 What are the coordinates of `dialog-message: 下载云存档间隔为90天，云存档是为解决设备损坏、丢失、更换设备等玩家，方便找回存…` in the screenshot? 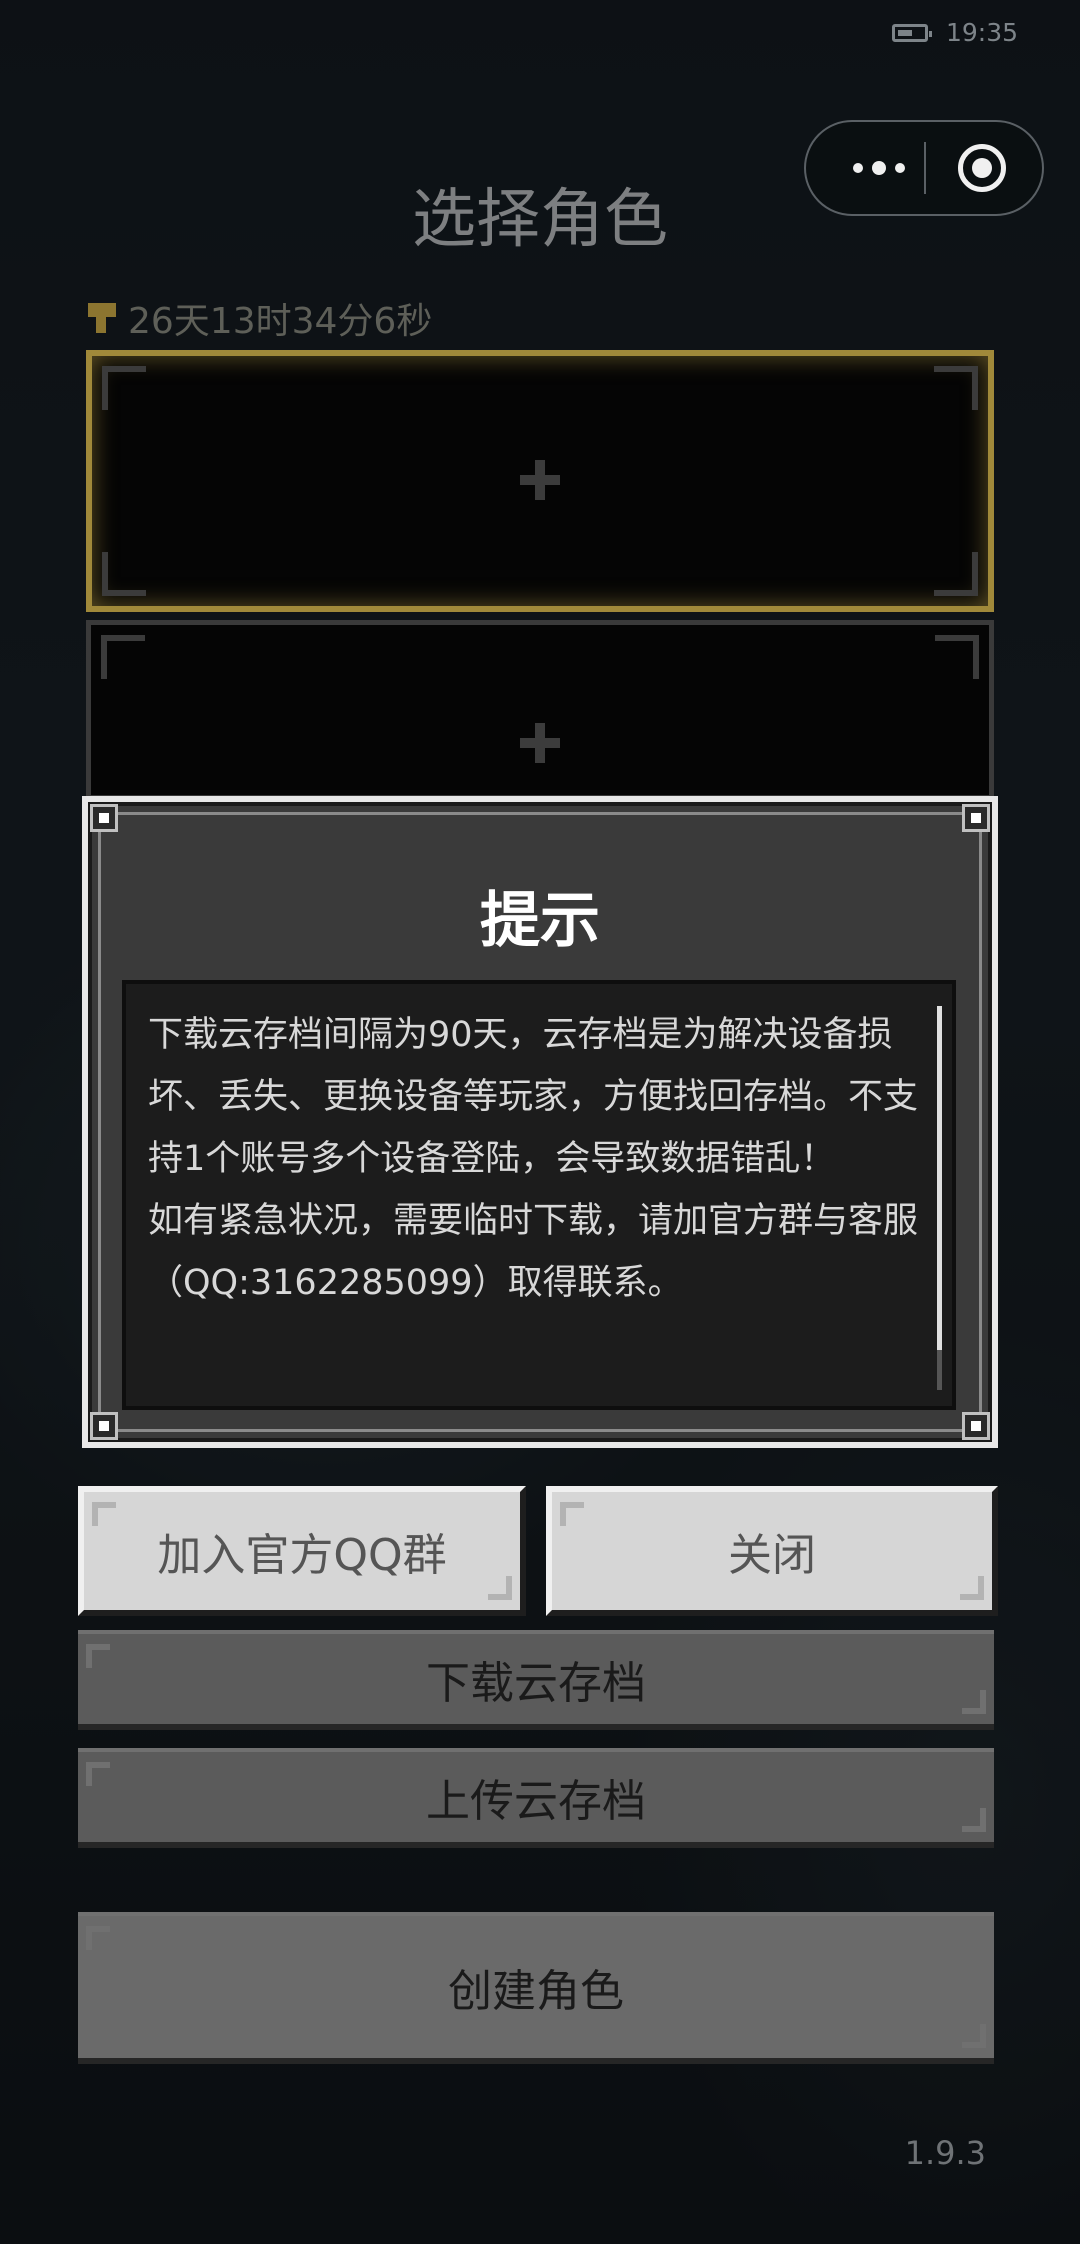 It's located at (539, 1195).